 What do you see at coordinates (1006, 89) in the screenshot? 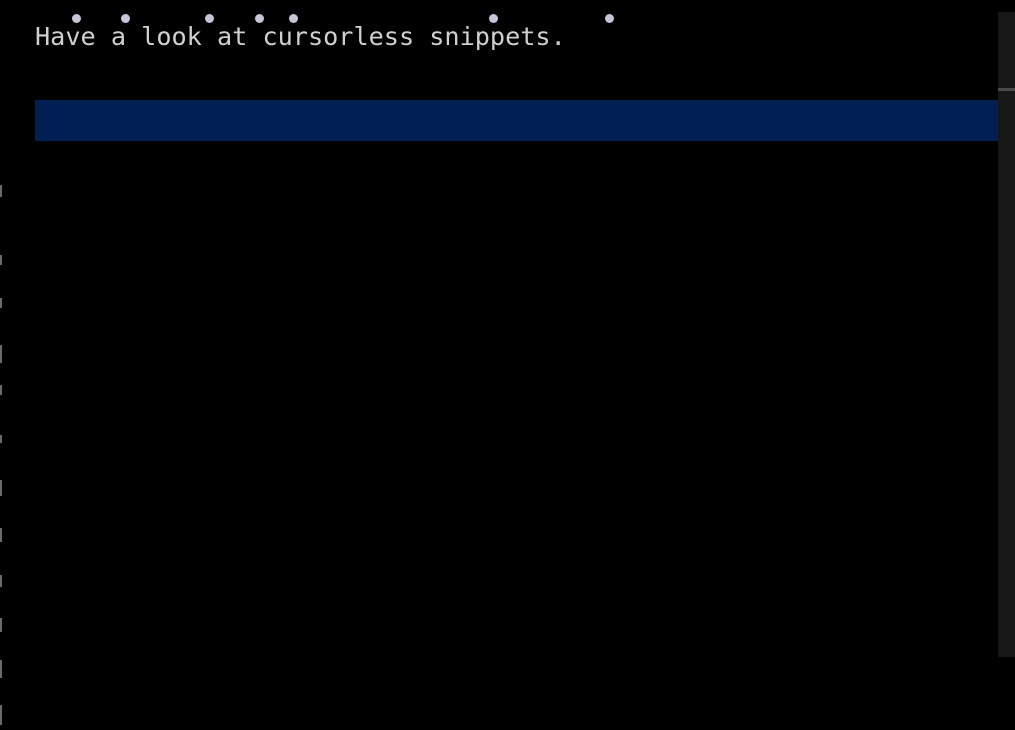
I see `scrollbar-cursor-marker` at bounding box center [1006, 89].